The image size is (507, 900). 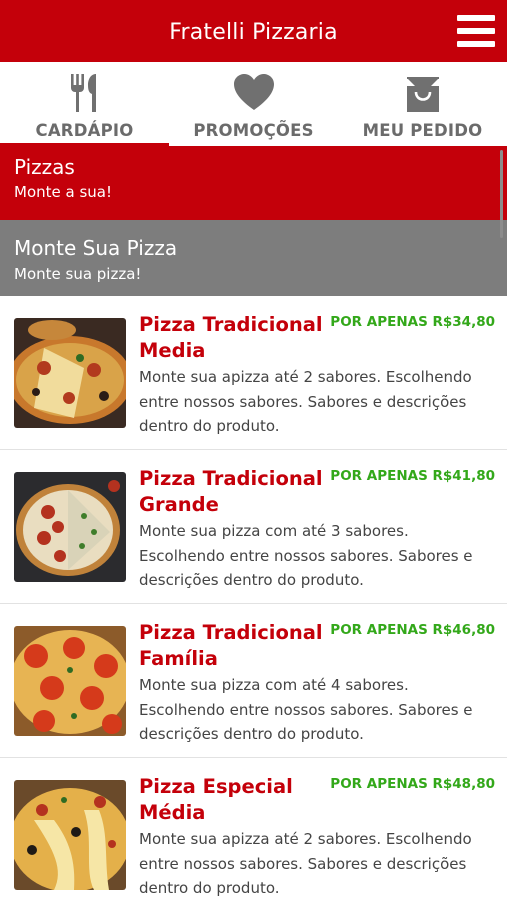 What do you see at coordinates (231, 491) in the screenshot?
I see `product-name: Pizza Tradicional Grande` at bounding box center [231, 491].